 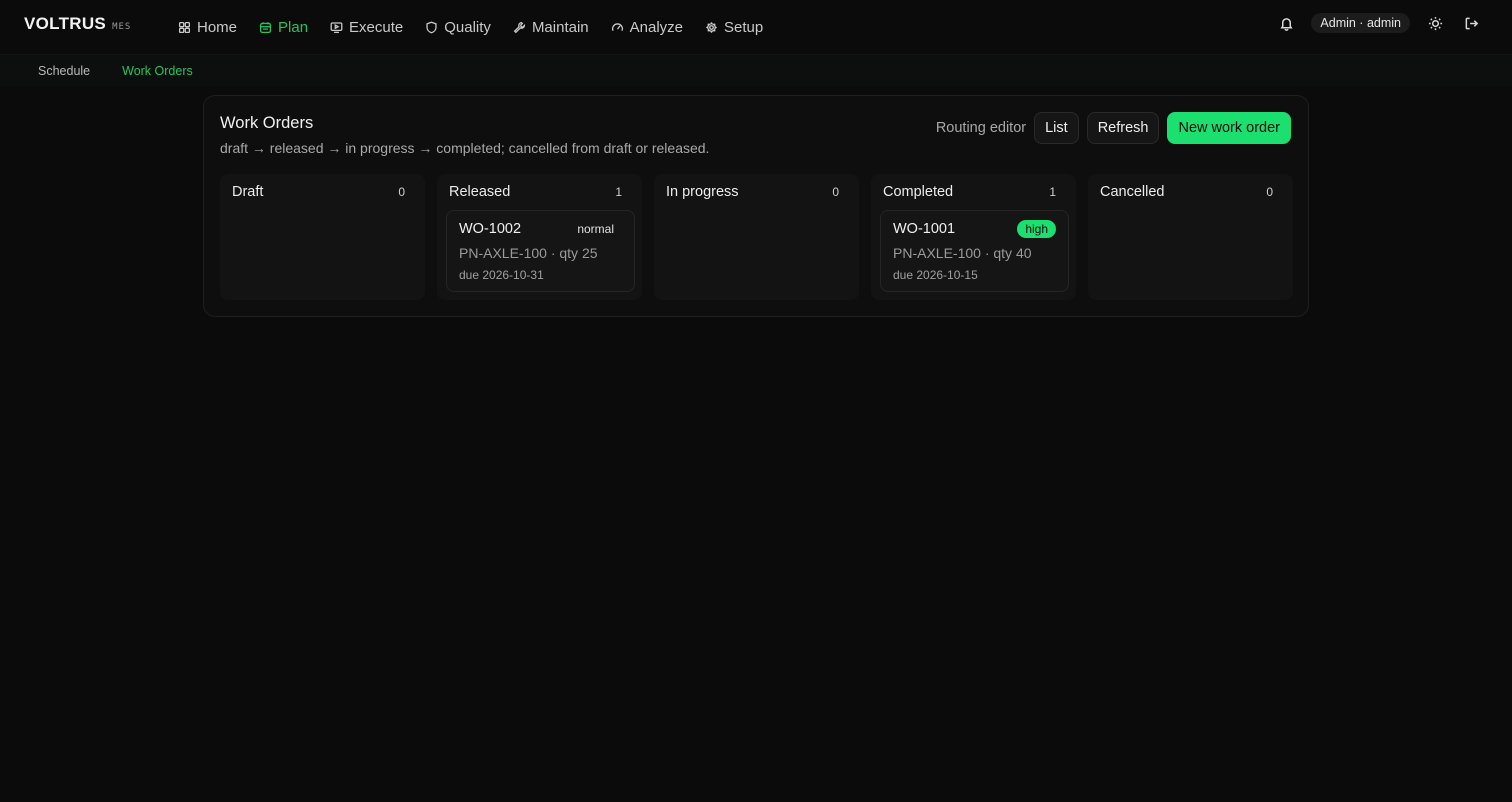 I want to click on nav-label-setup: Setup, so click(x=744, y=27).